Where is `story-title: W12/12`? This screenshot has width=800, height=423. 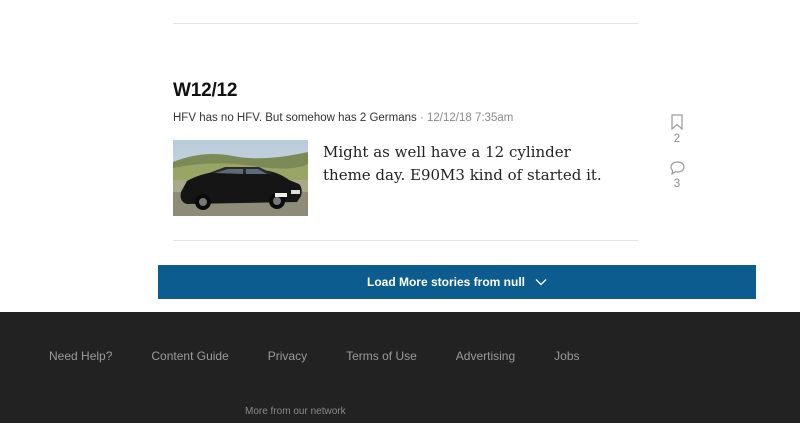 story-title: W12/12 is located at coordinates (205, 91).